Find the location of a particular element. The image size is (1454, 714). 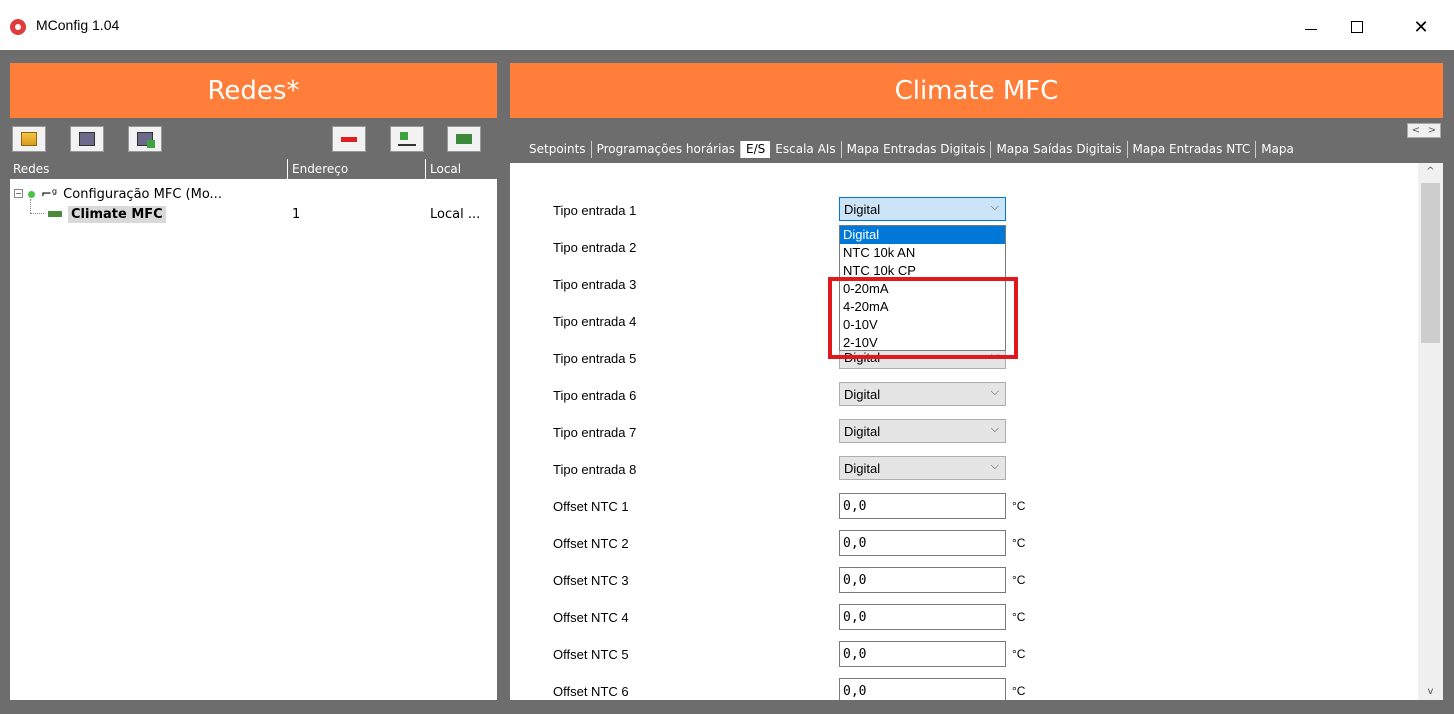

save-as-button is located at coordinates (145, 139).